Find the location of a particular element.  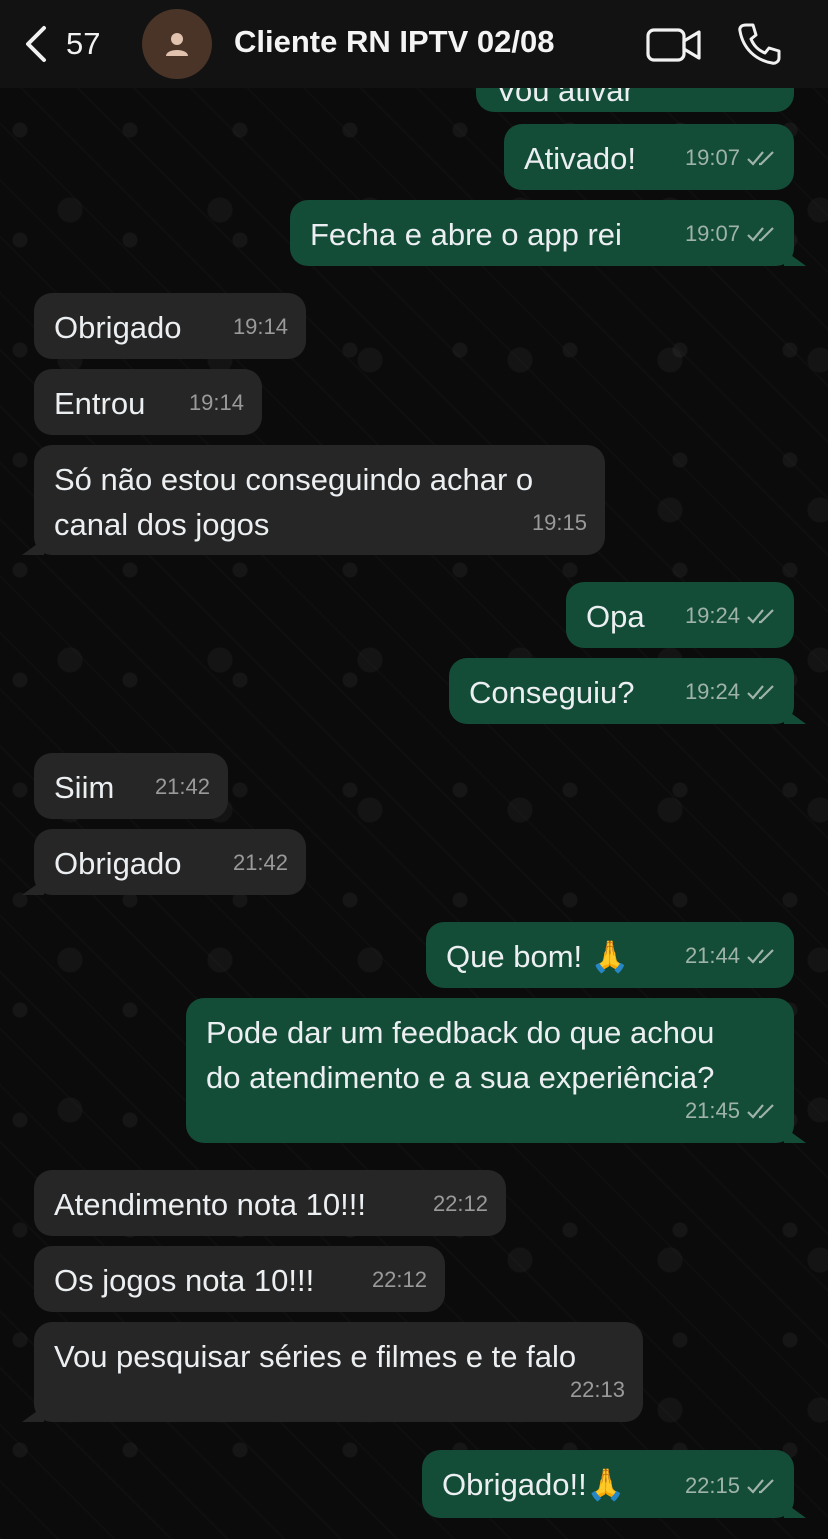

message-time: 21:45 is located at coordinates (712, 1110).